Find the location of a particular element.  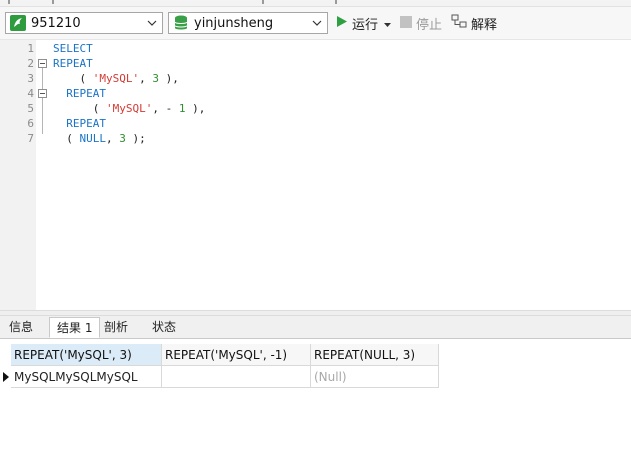

table-cell is located at coordinates (236, 377).